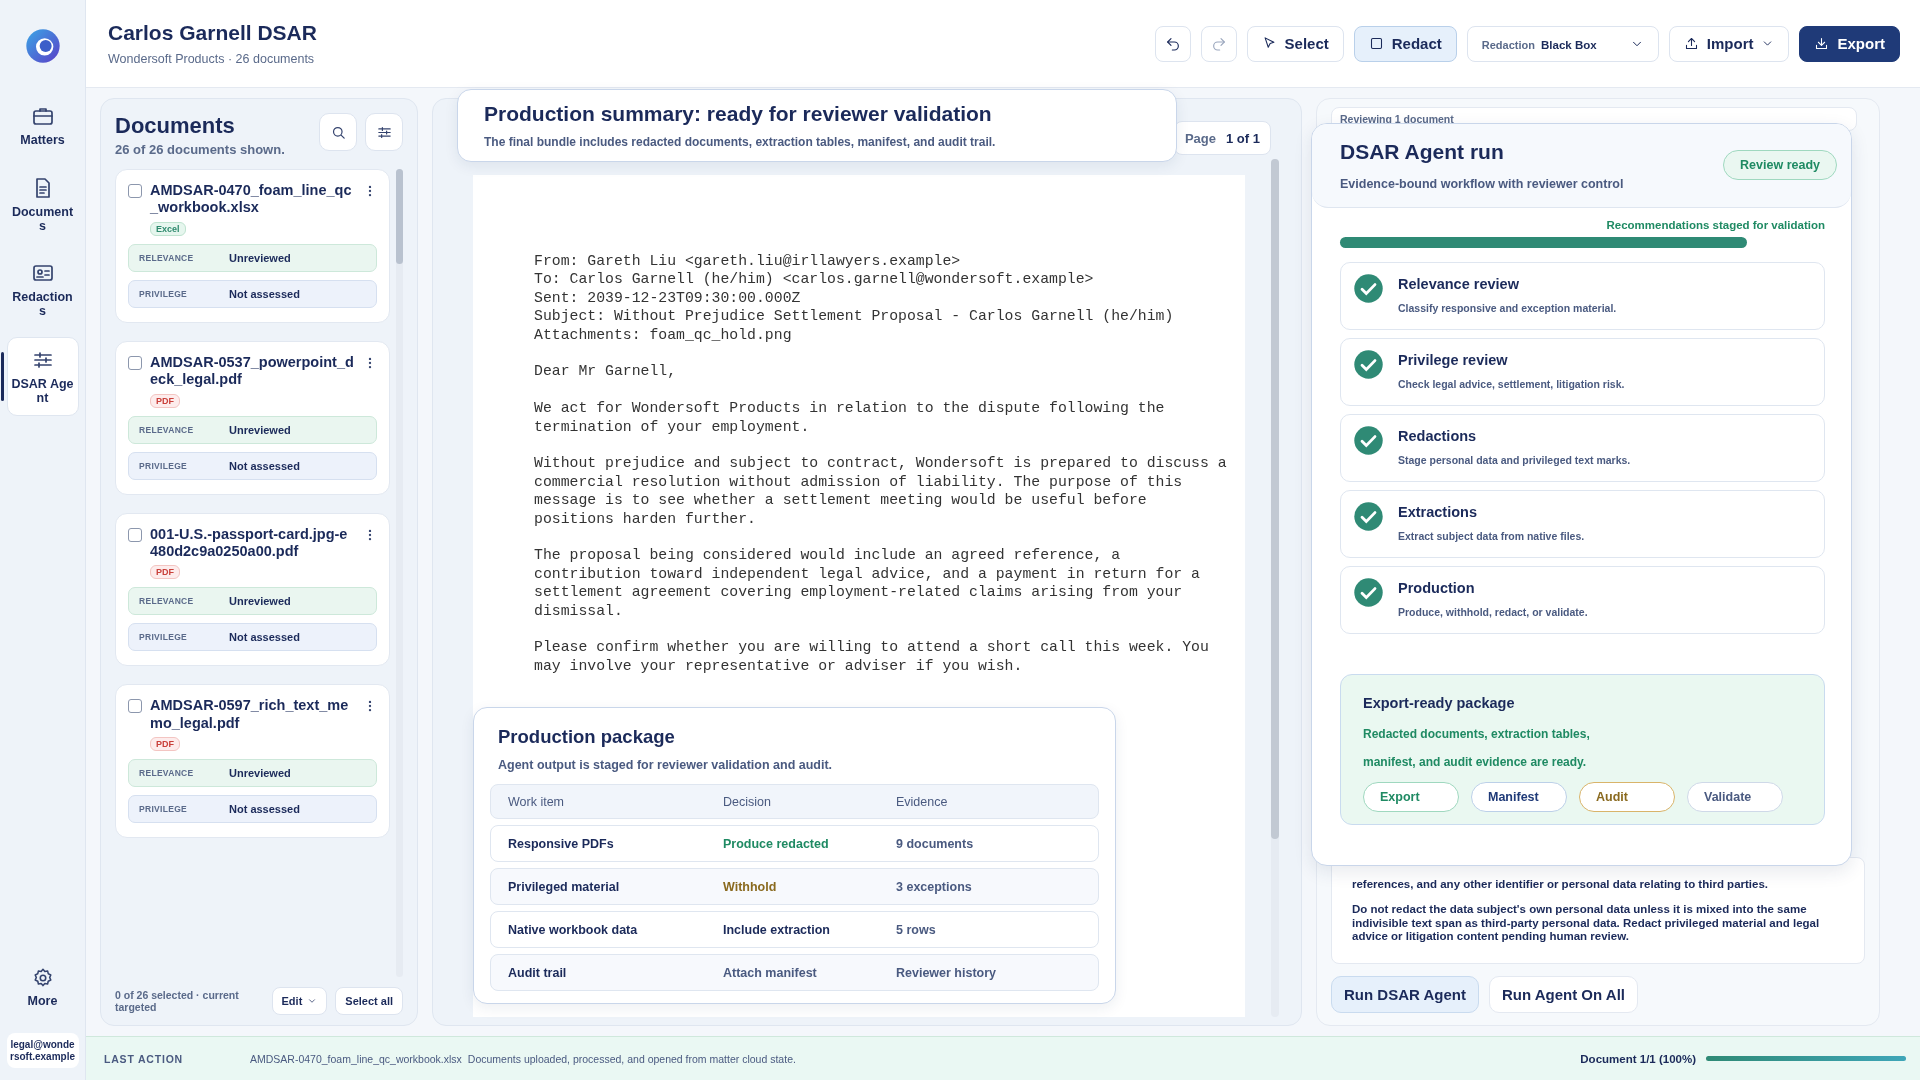  I want to click on summary-title: Production summary: ready for reviewer validation, so click(738, 114).